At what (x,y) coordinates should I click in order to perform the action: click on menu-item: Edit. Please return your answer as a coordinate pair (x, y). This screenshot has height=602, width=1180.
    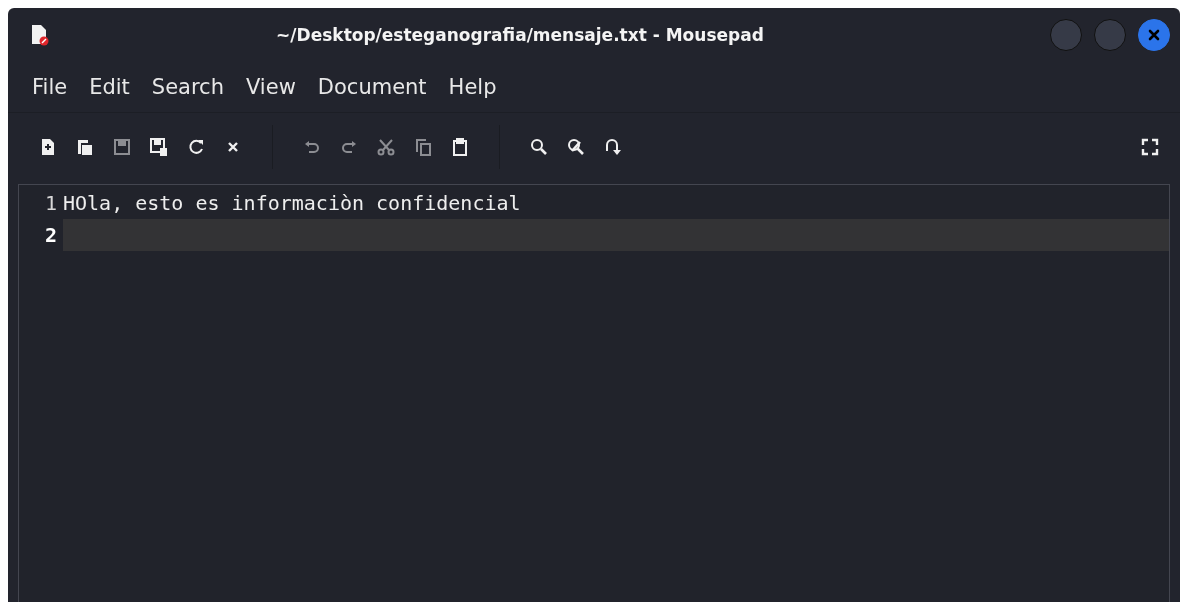
    Looking at the image, I should click on (109, 87).